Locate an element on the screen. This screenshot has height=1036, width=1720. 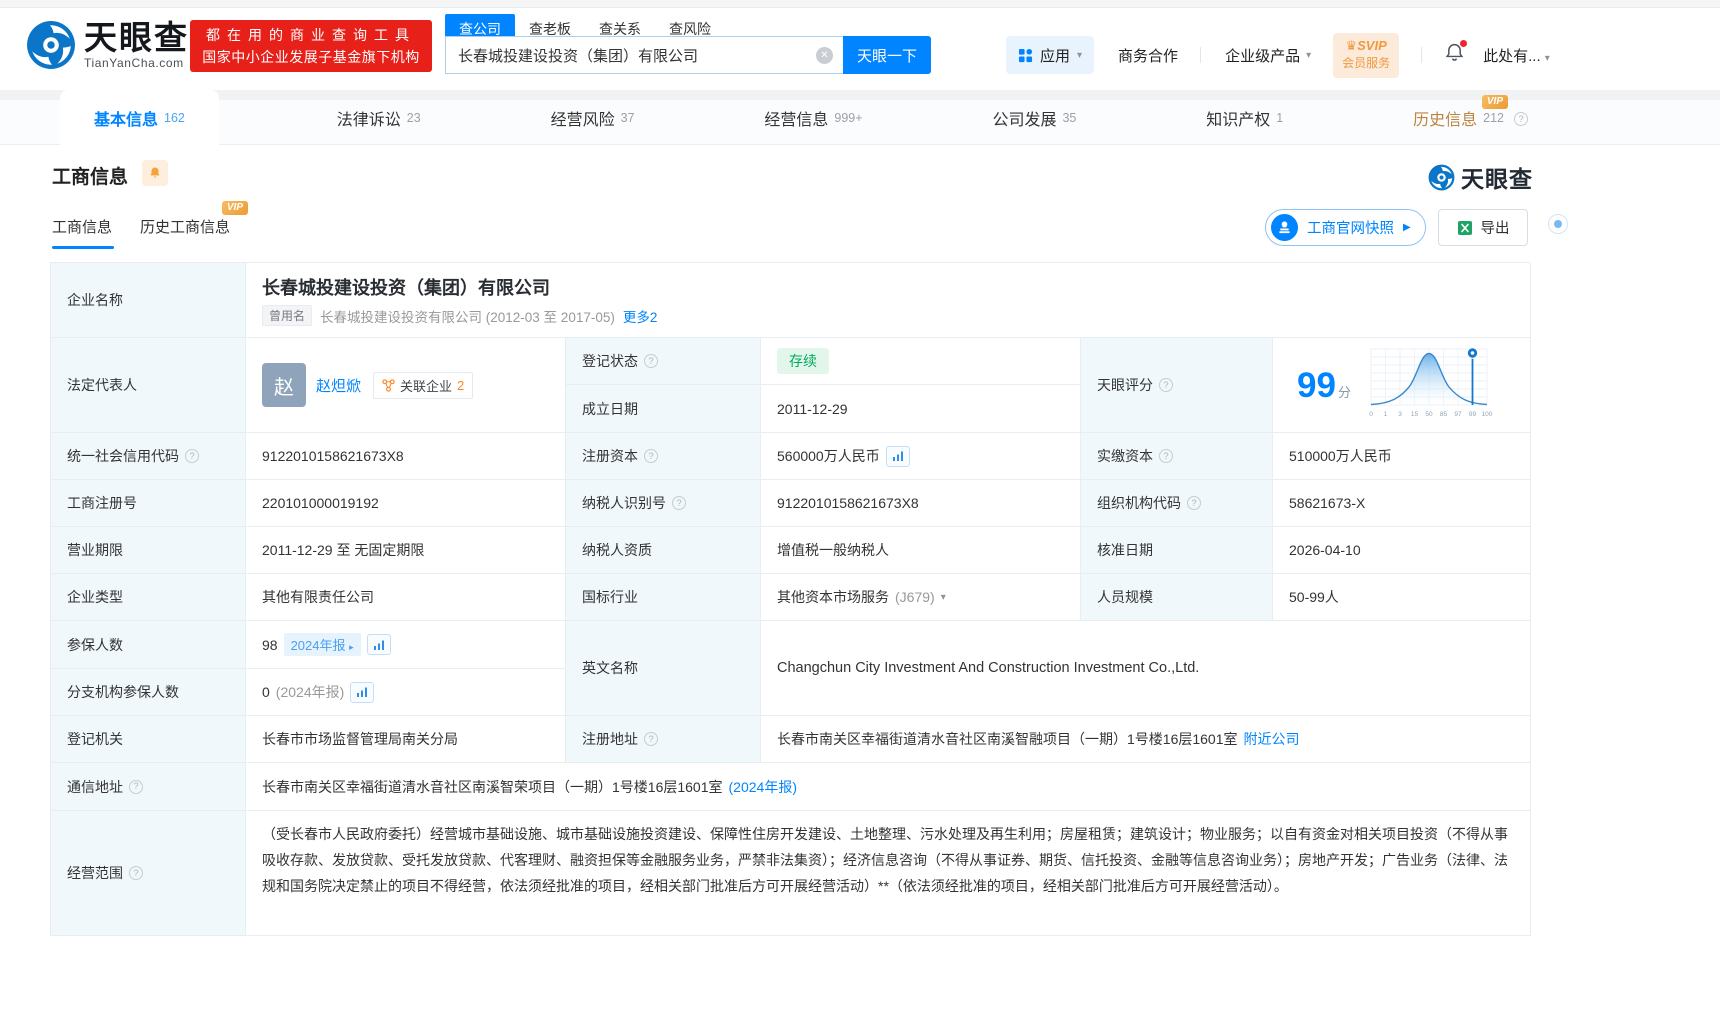
annual-report-badge: 2024年报 ▸ is located at coordinates (322, 644).